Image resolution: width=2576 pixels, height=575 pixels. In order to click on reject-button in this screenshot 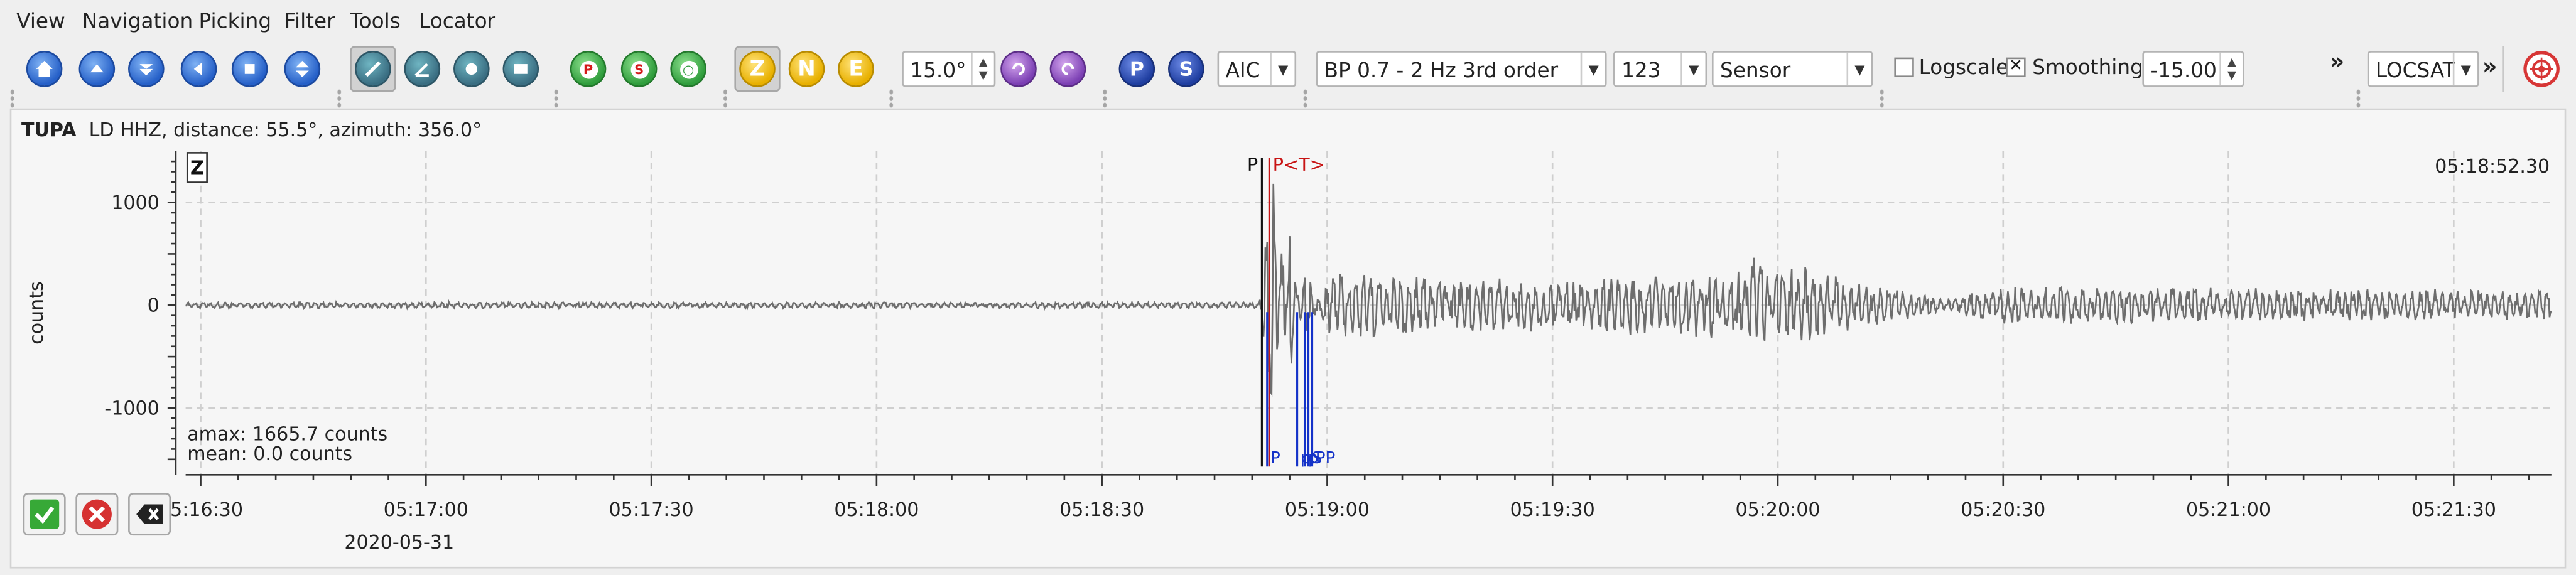, I will do `click(97, 514)`.